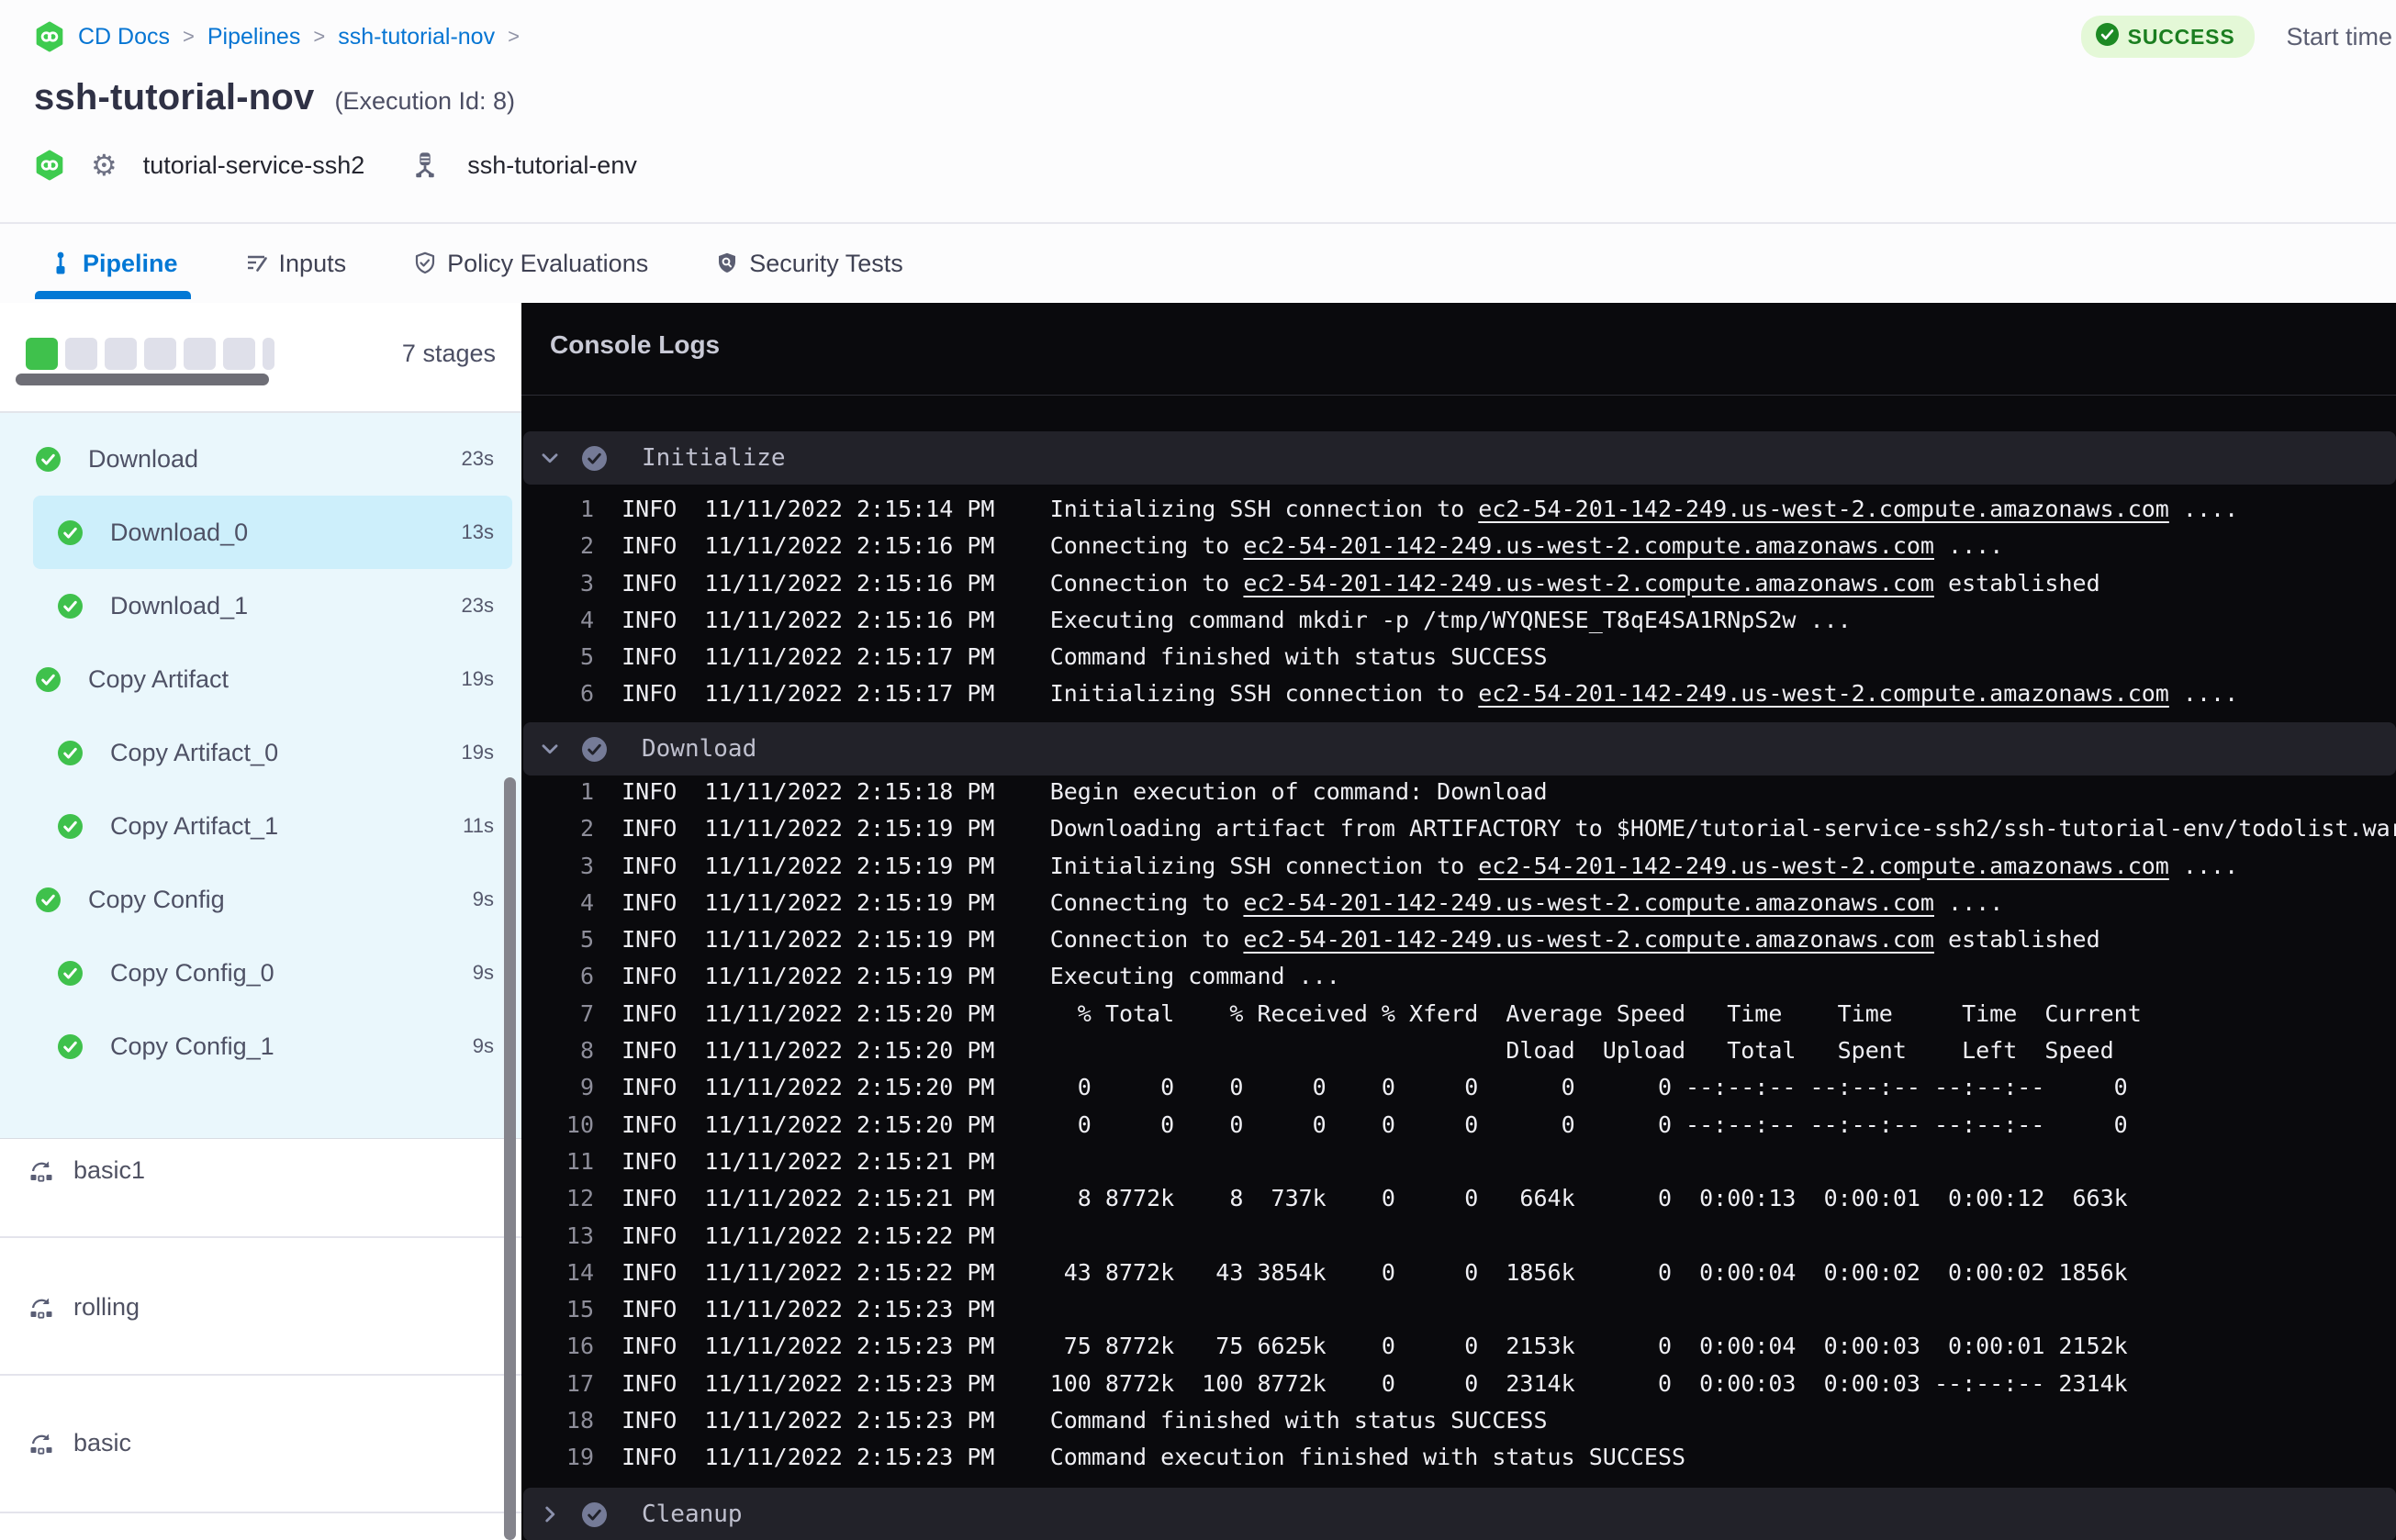 The image size is (2396, 1540). I want to click on stage-item-basic1: basic1, so click(87, 1170).